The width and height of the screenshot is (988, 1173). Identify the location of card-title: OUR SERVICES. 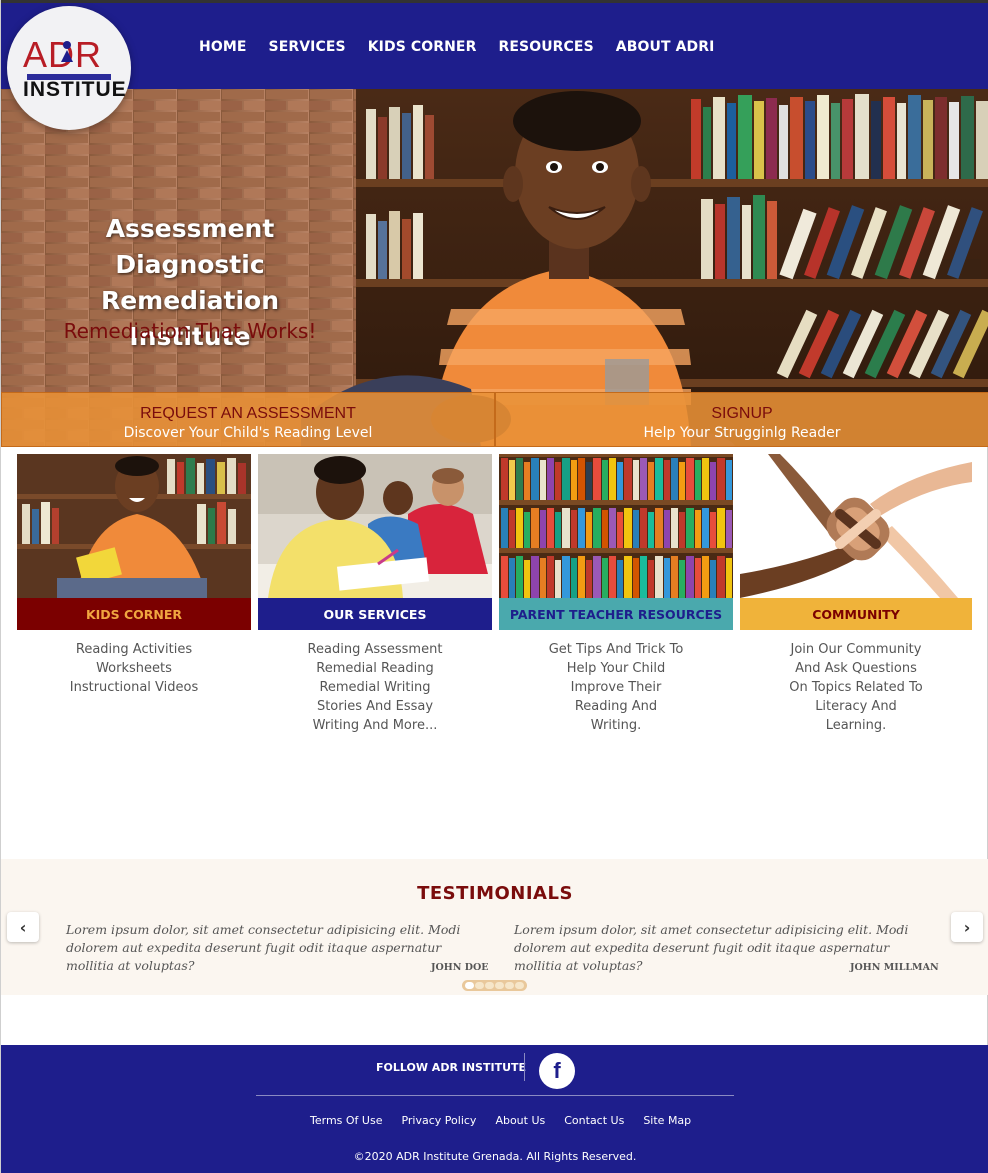
(375, 614).